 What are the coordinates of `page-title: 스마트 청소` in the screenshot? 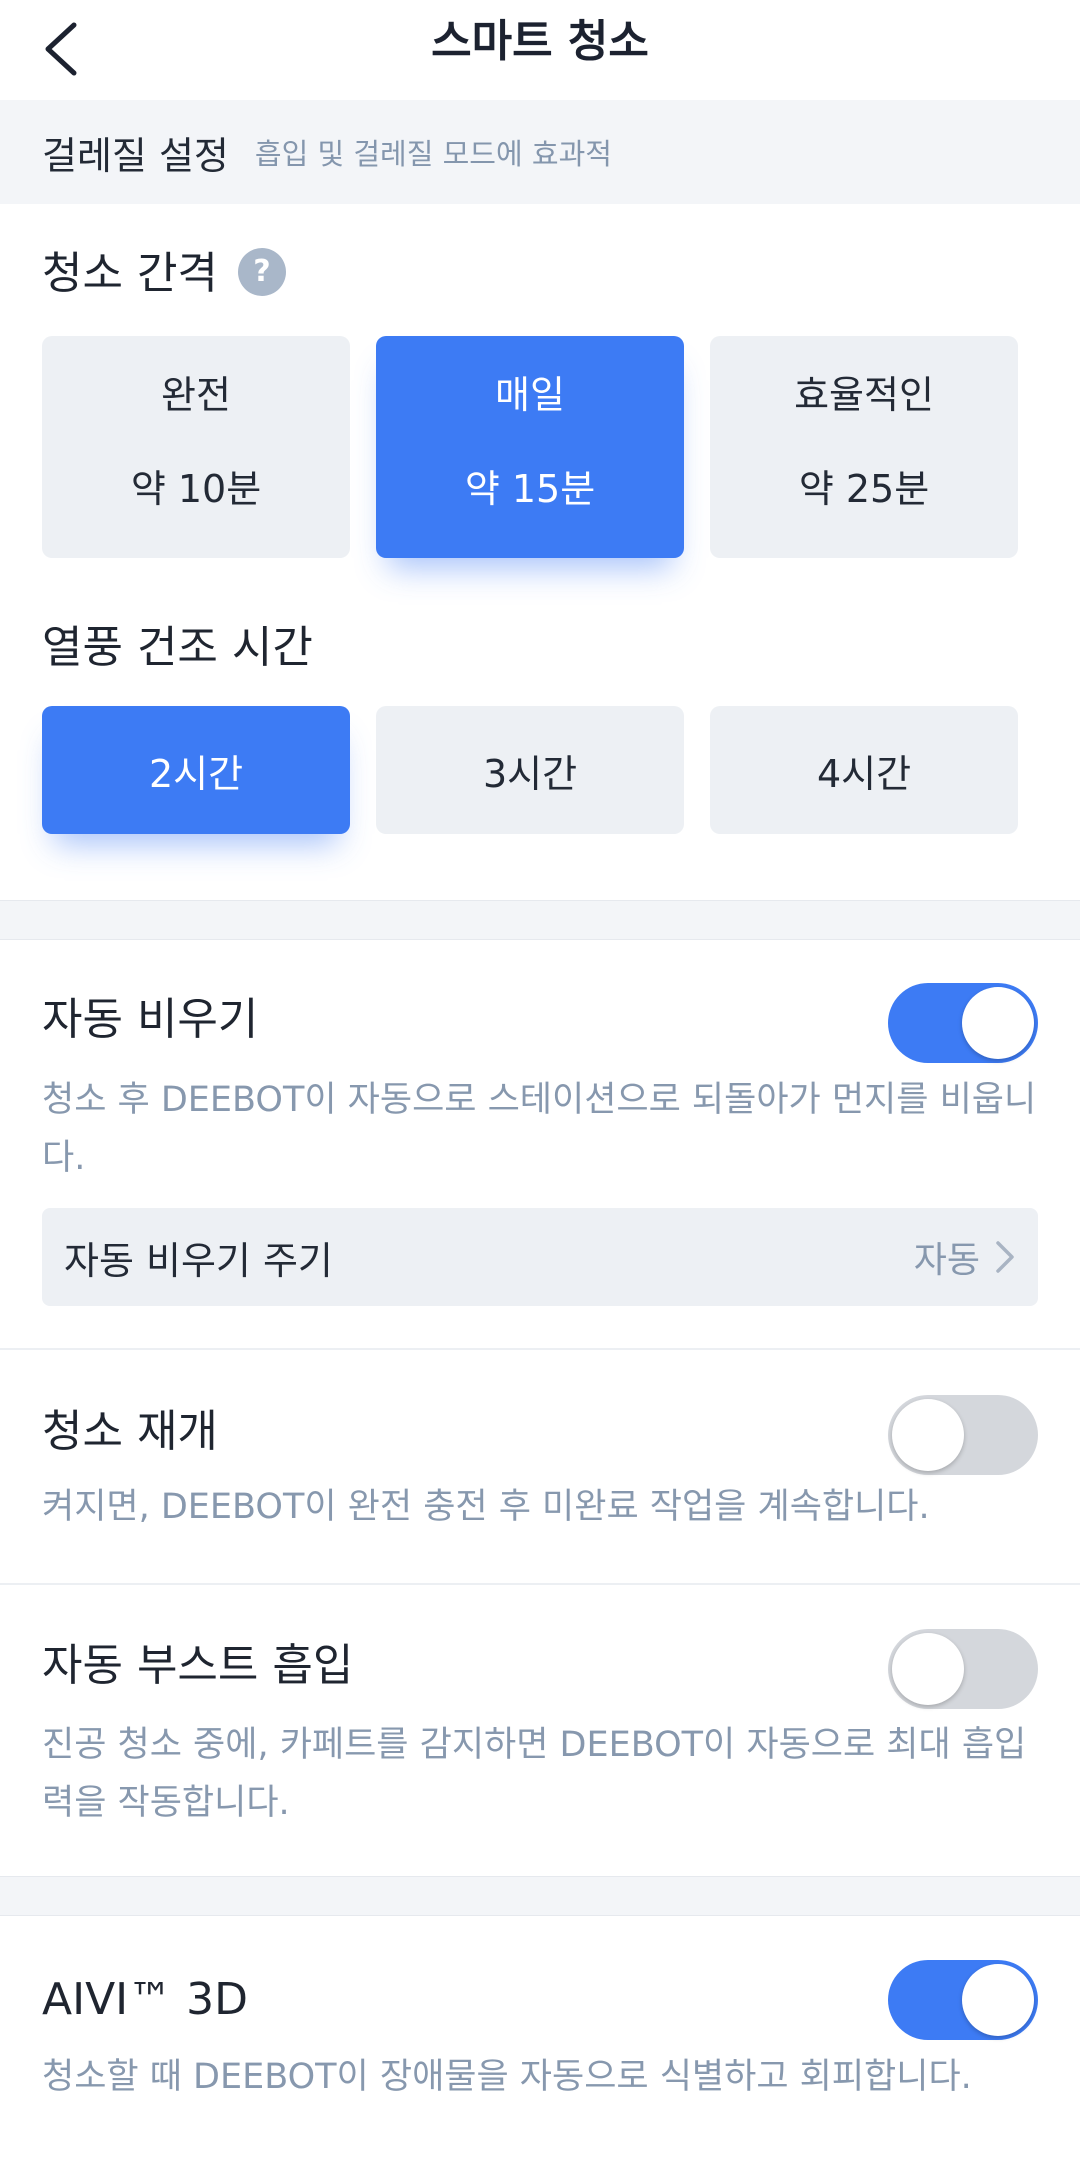 It's located at (540, 41).